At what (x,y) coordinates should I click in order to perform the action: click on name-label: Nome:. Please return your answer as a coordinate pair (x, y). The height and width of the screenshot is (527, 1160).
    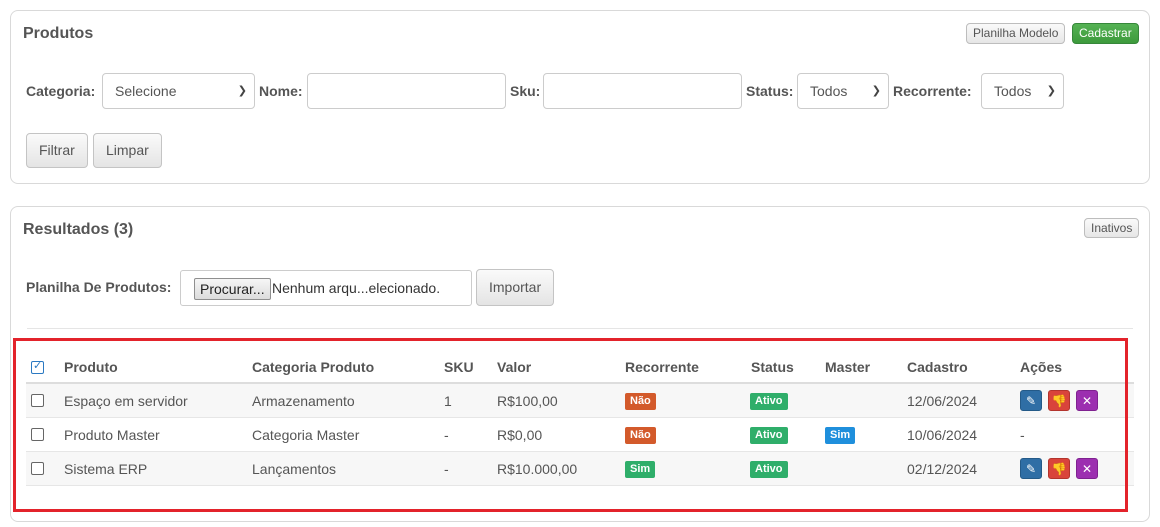
    Looking at the image, I should click on (281, 91).